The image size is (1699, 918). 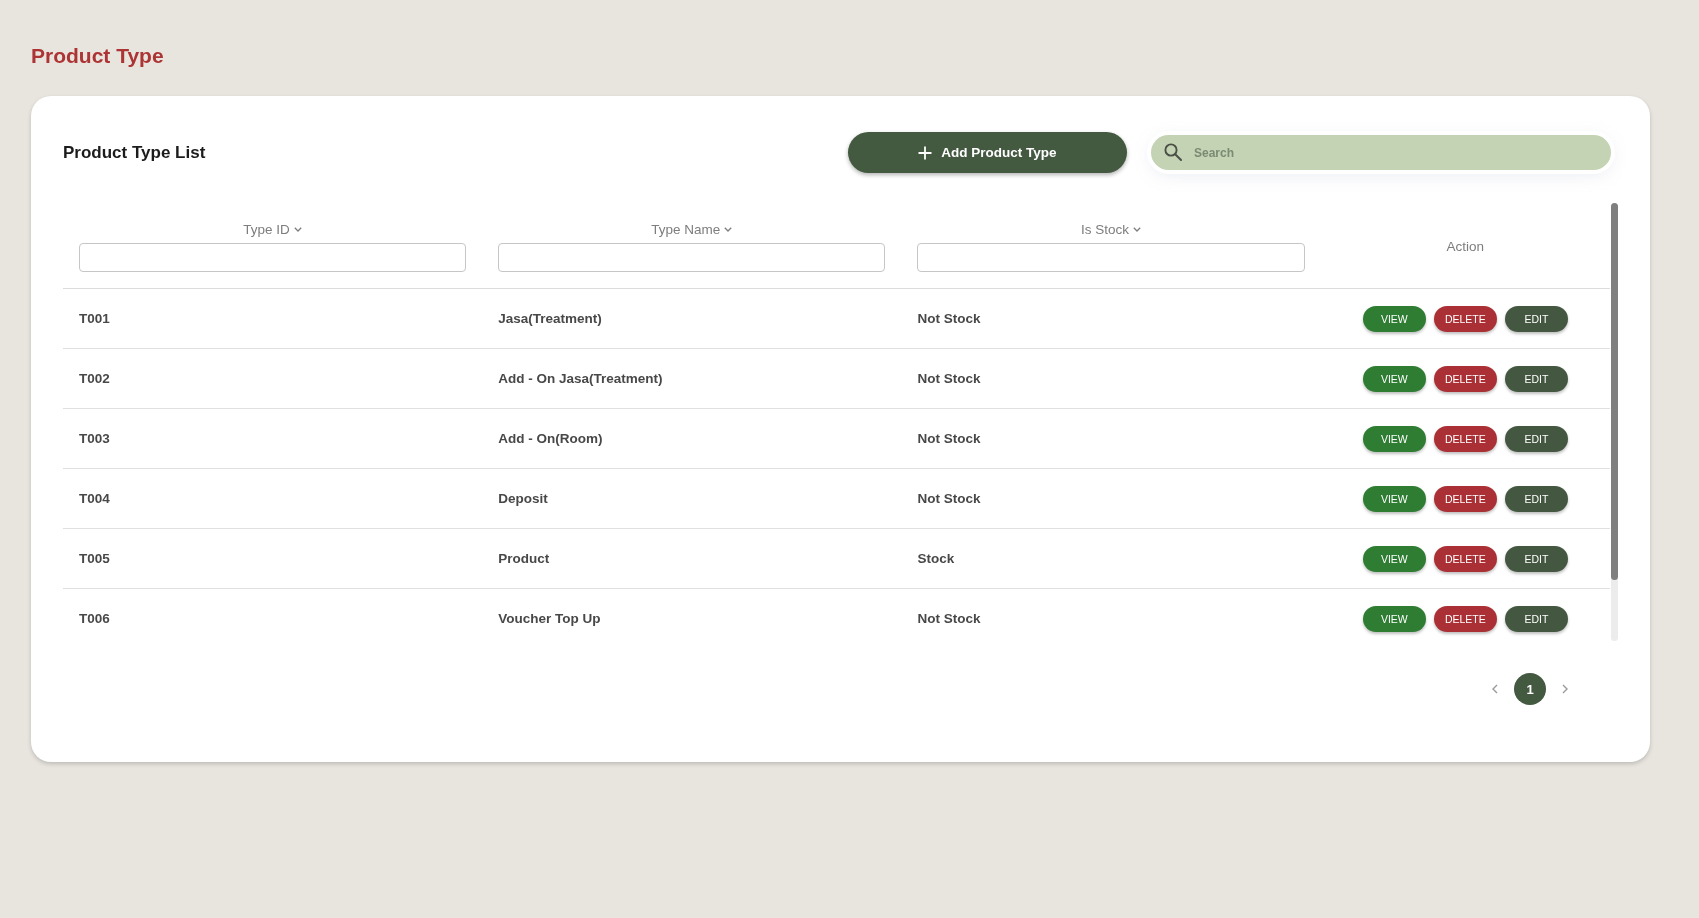 What do you see at coordinates (94, 318) in the screenshot?
I see `table-cell: T001` at bounding box center [94, 318].